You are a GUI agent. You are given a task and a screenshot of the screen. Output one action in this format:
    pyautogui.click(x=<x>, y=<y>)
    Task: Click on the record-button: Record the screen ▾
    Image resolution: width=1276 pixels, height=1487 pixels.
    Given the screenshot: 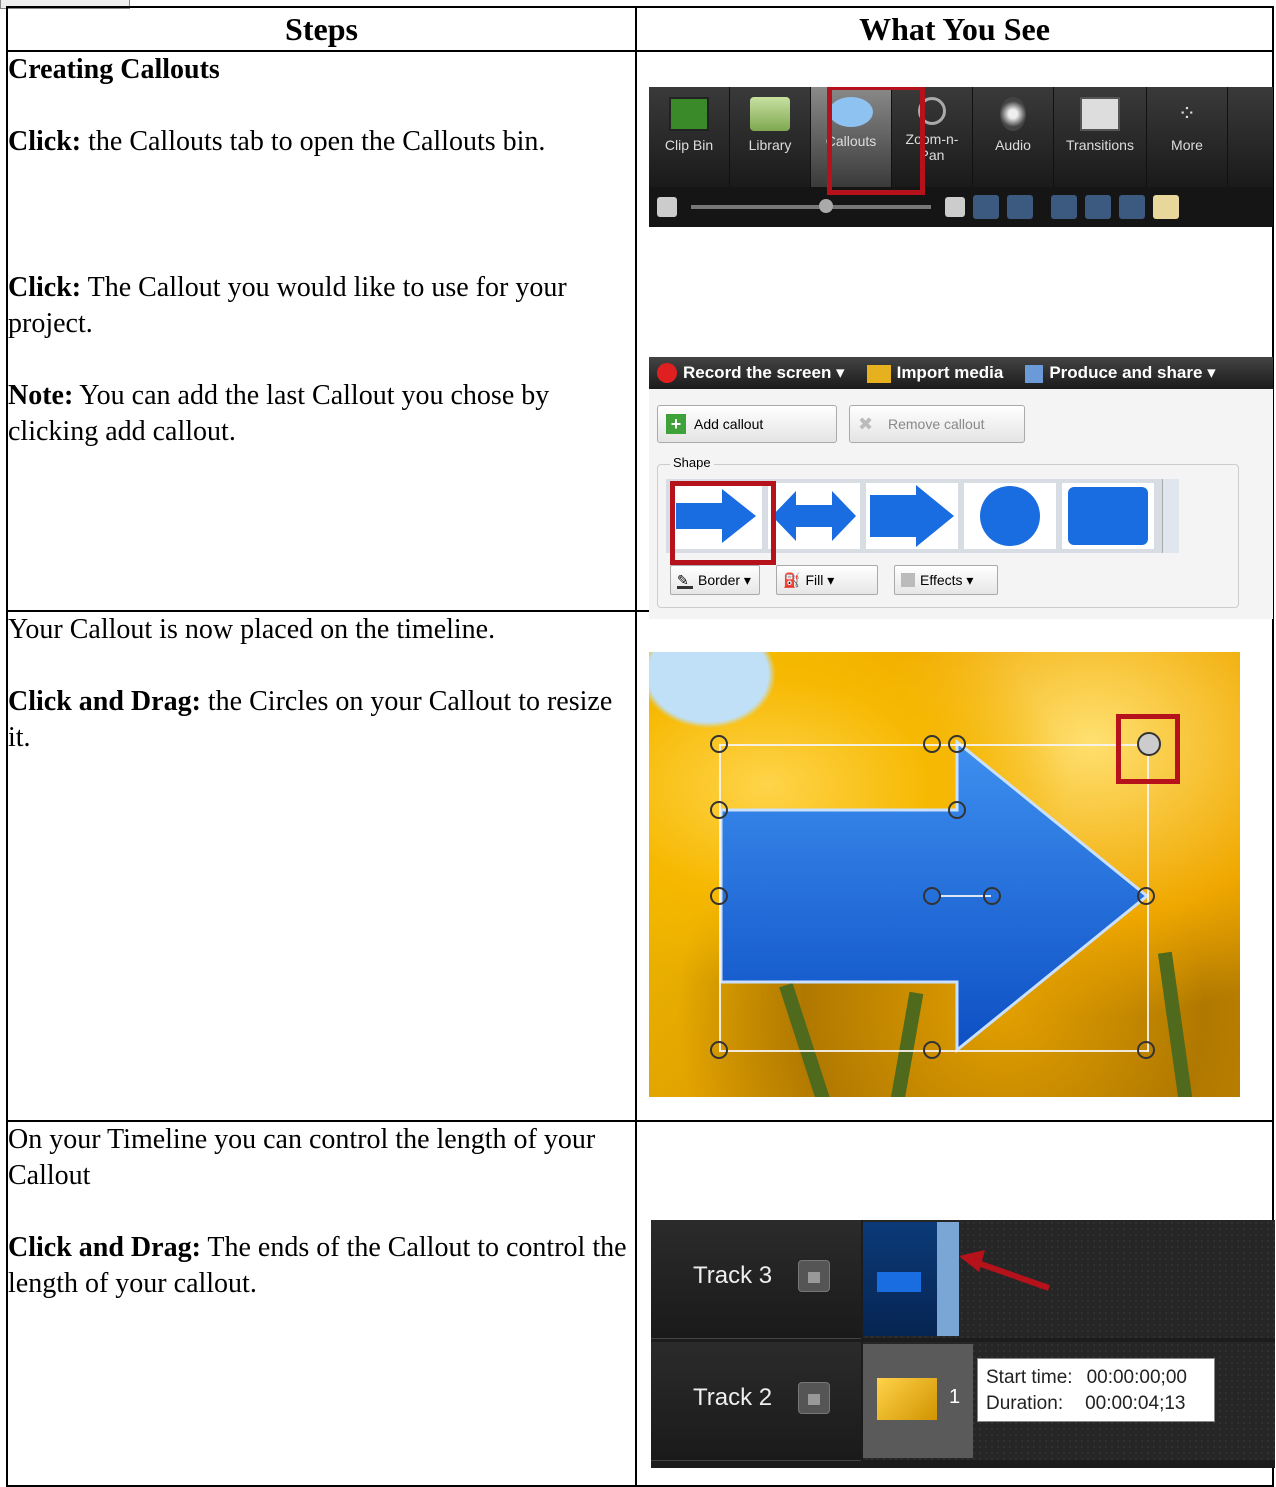 What is the action you would take?
    pyautogui.click(x=751, y=373)
    